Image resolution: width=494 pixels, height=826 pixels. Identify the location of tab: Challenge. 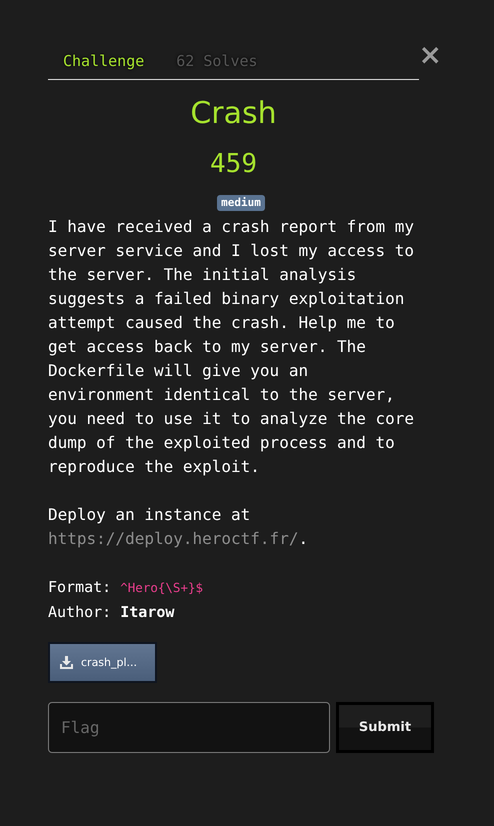
(103, 61).